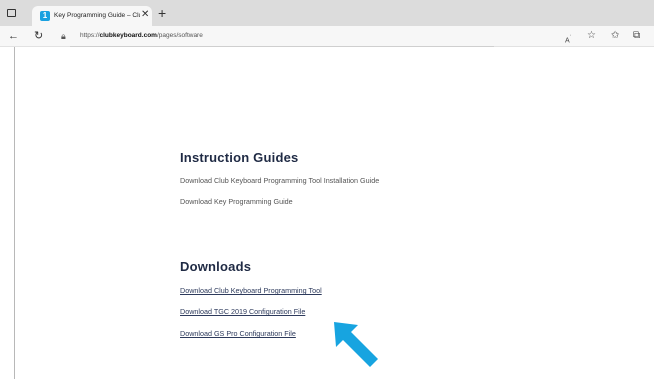 Image resolution: width=654 pixels, height=379 pixels. What do you see at coordinates (236, 202) in the screenshot?
I see `key-programming-guide-link: Download Key Programming Guide` at bounding box center [236, 202].